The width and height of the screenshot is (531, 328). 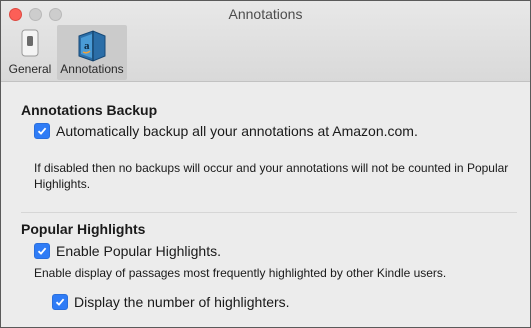 I want to click on tab-general: General, so click(x=30, y=52).